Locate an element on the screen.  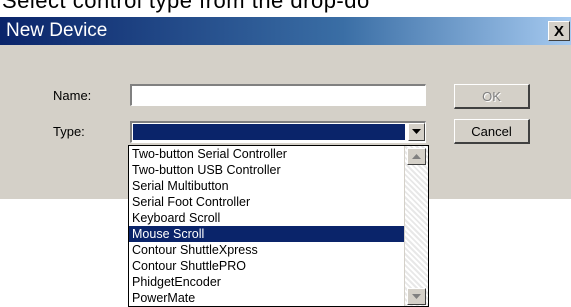
chevron-down-icon is located at coordinates (416, 131).